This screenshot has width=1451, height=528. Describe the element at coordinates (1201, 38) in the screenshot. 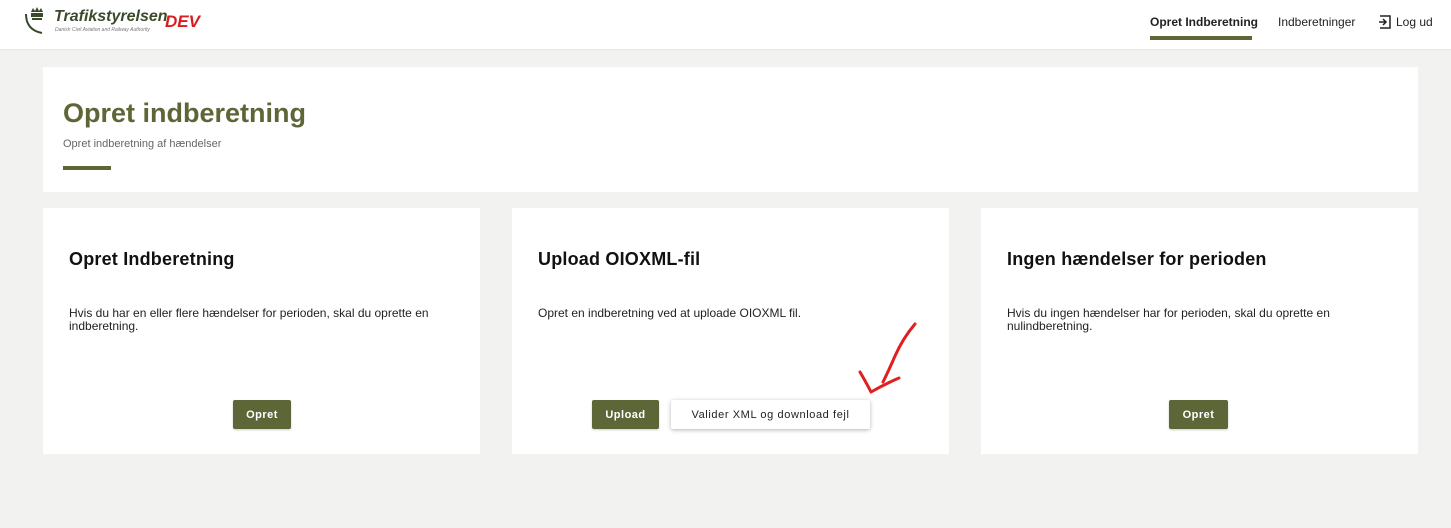

I see `nav-active-indicator` at that location.